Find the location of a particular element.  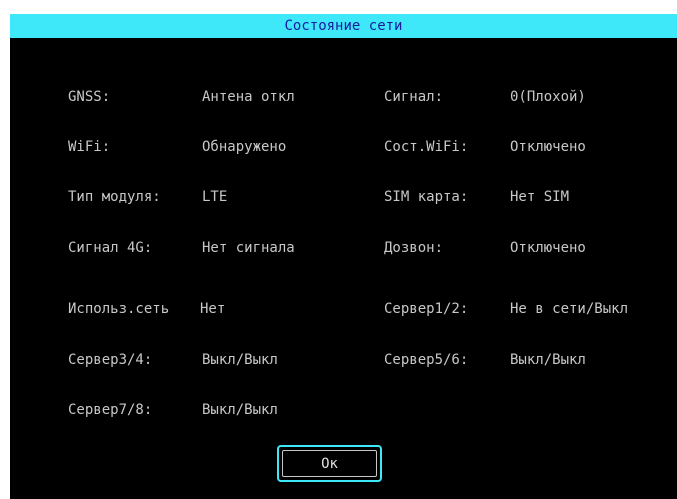

server-1-2-label: Сервер1/2: is located at coordinates (426, 309).